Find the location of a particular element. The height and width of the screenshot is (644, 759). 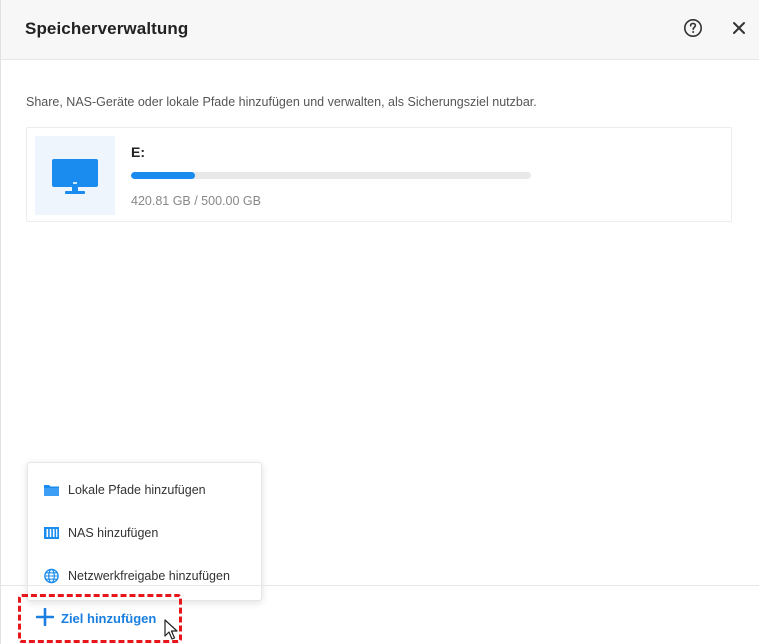

menu-item-local-paths: Lokale Pfade hinzufügen is located at coordinates (144, 490).